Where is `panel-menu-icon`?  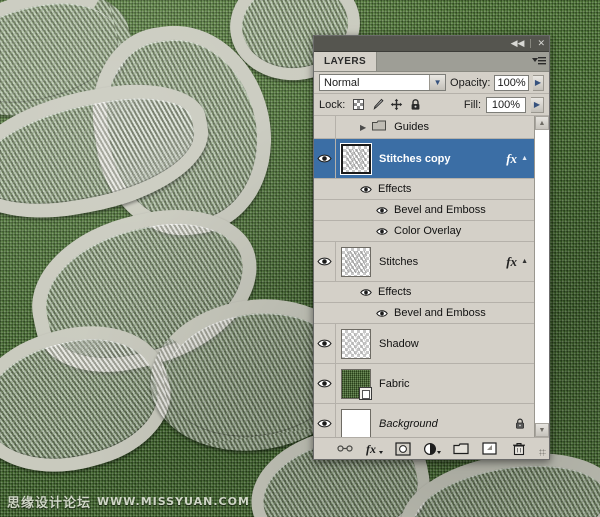
panel-menu-icon is located at coordinates (539, 61).